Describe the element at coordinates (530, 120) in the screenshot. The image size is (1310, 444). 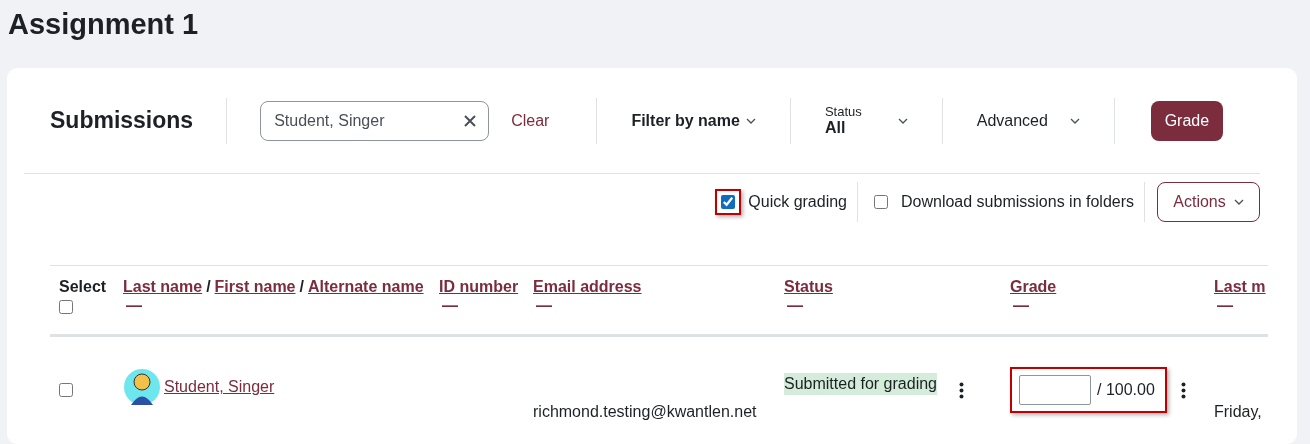
I see `clear-button: Clear` at that location.